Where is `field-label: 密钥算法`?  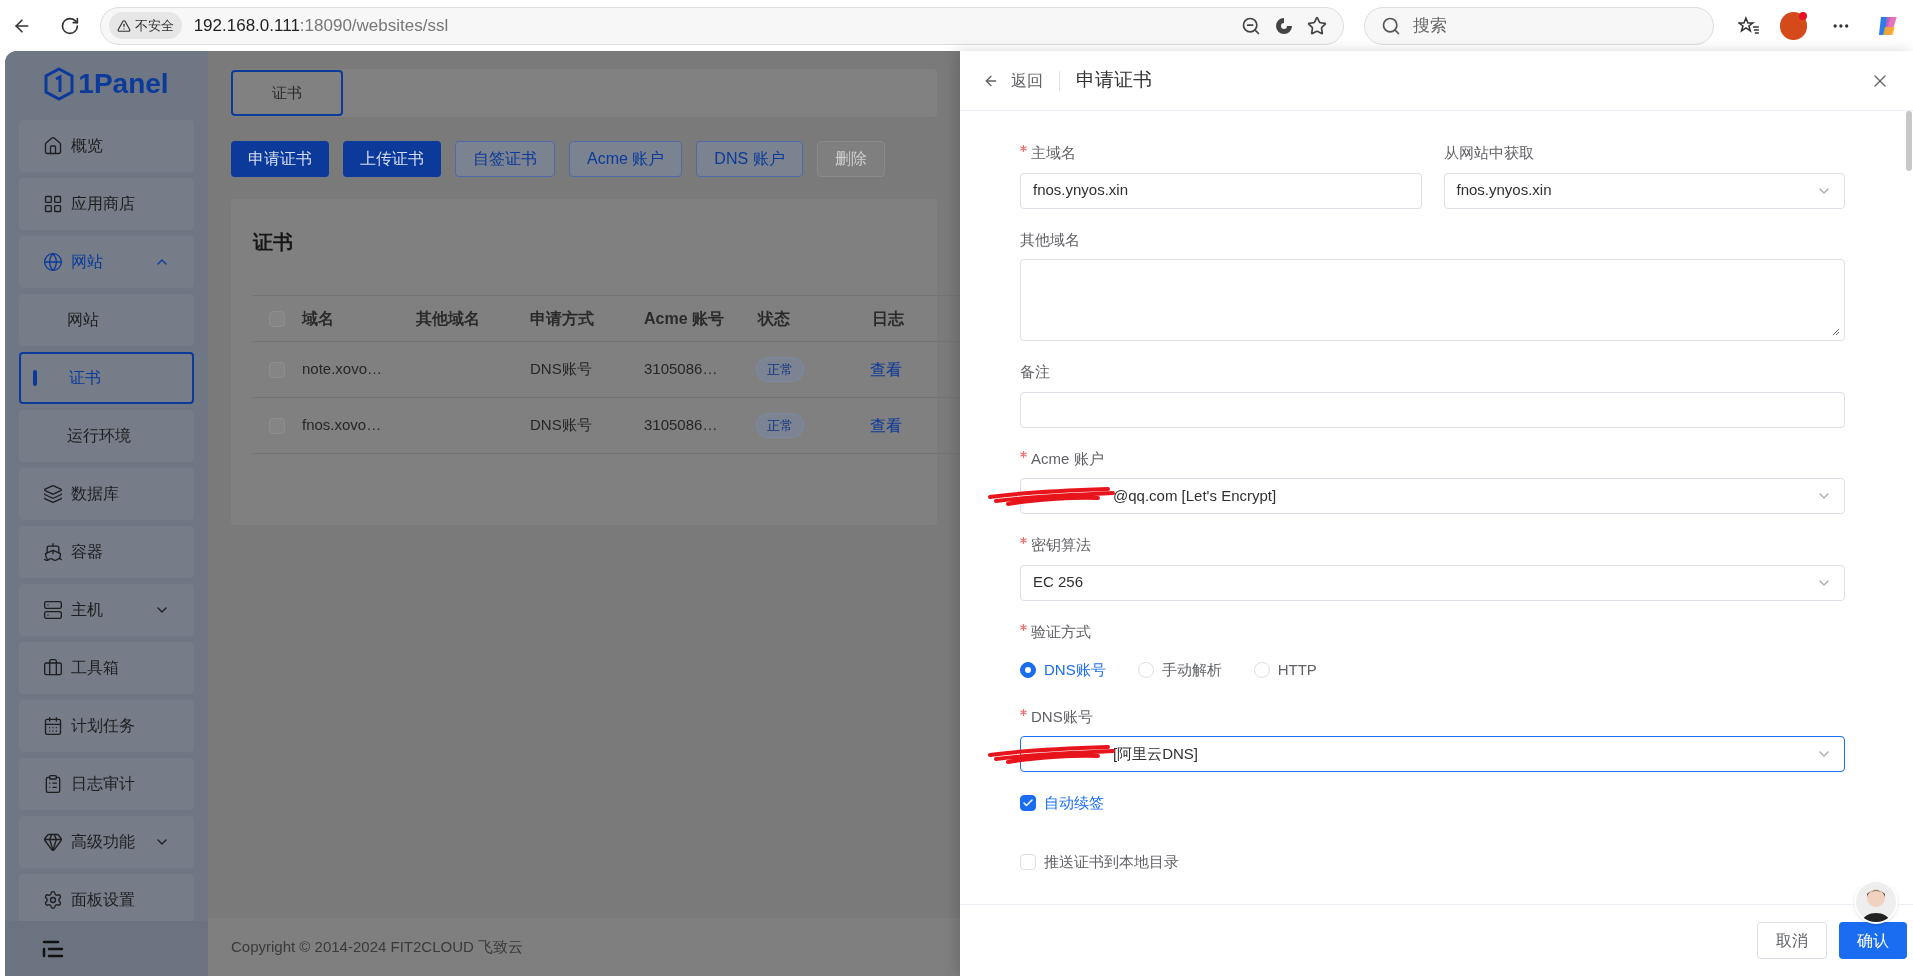 field-label: 密钥算法 is located at coordinates (1061, 545).